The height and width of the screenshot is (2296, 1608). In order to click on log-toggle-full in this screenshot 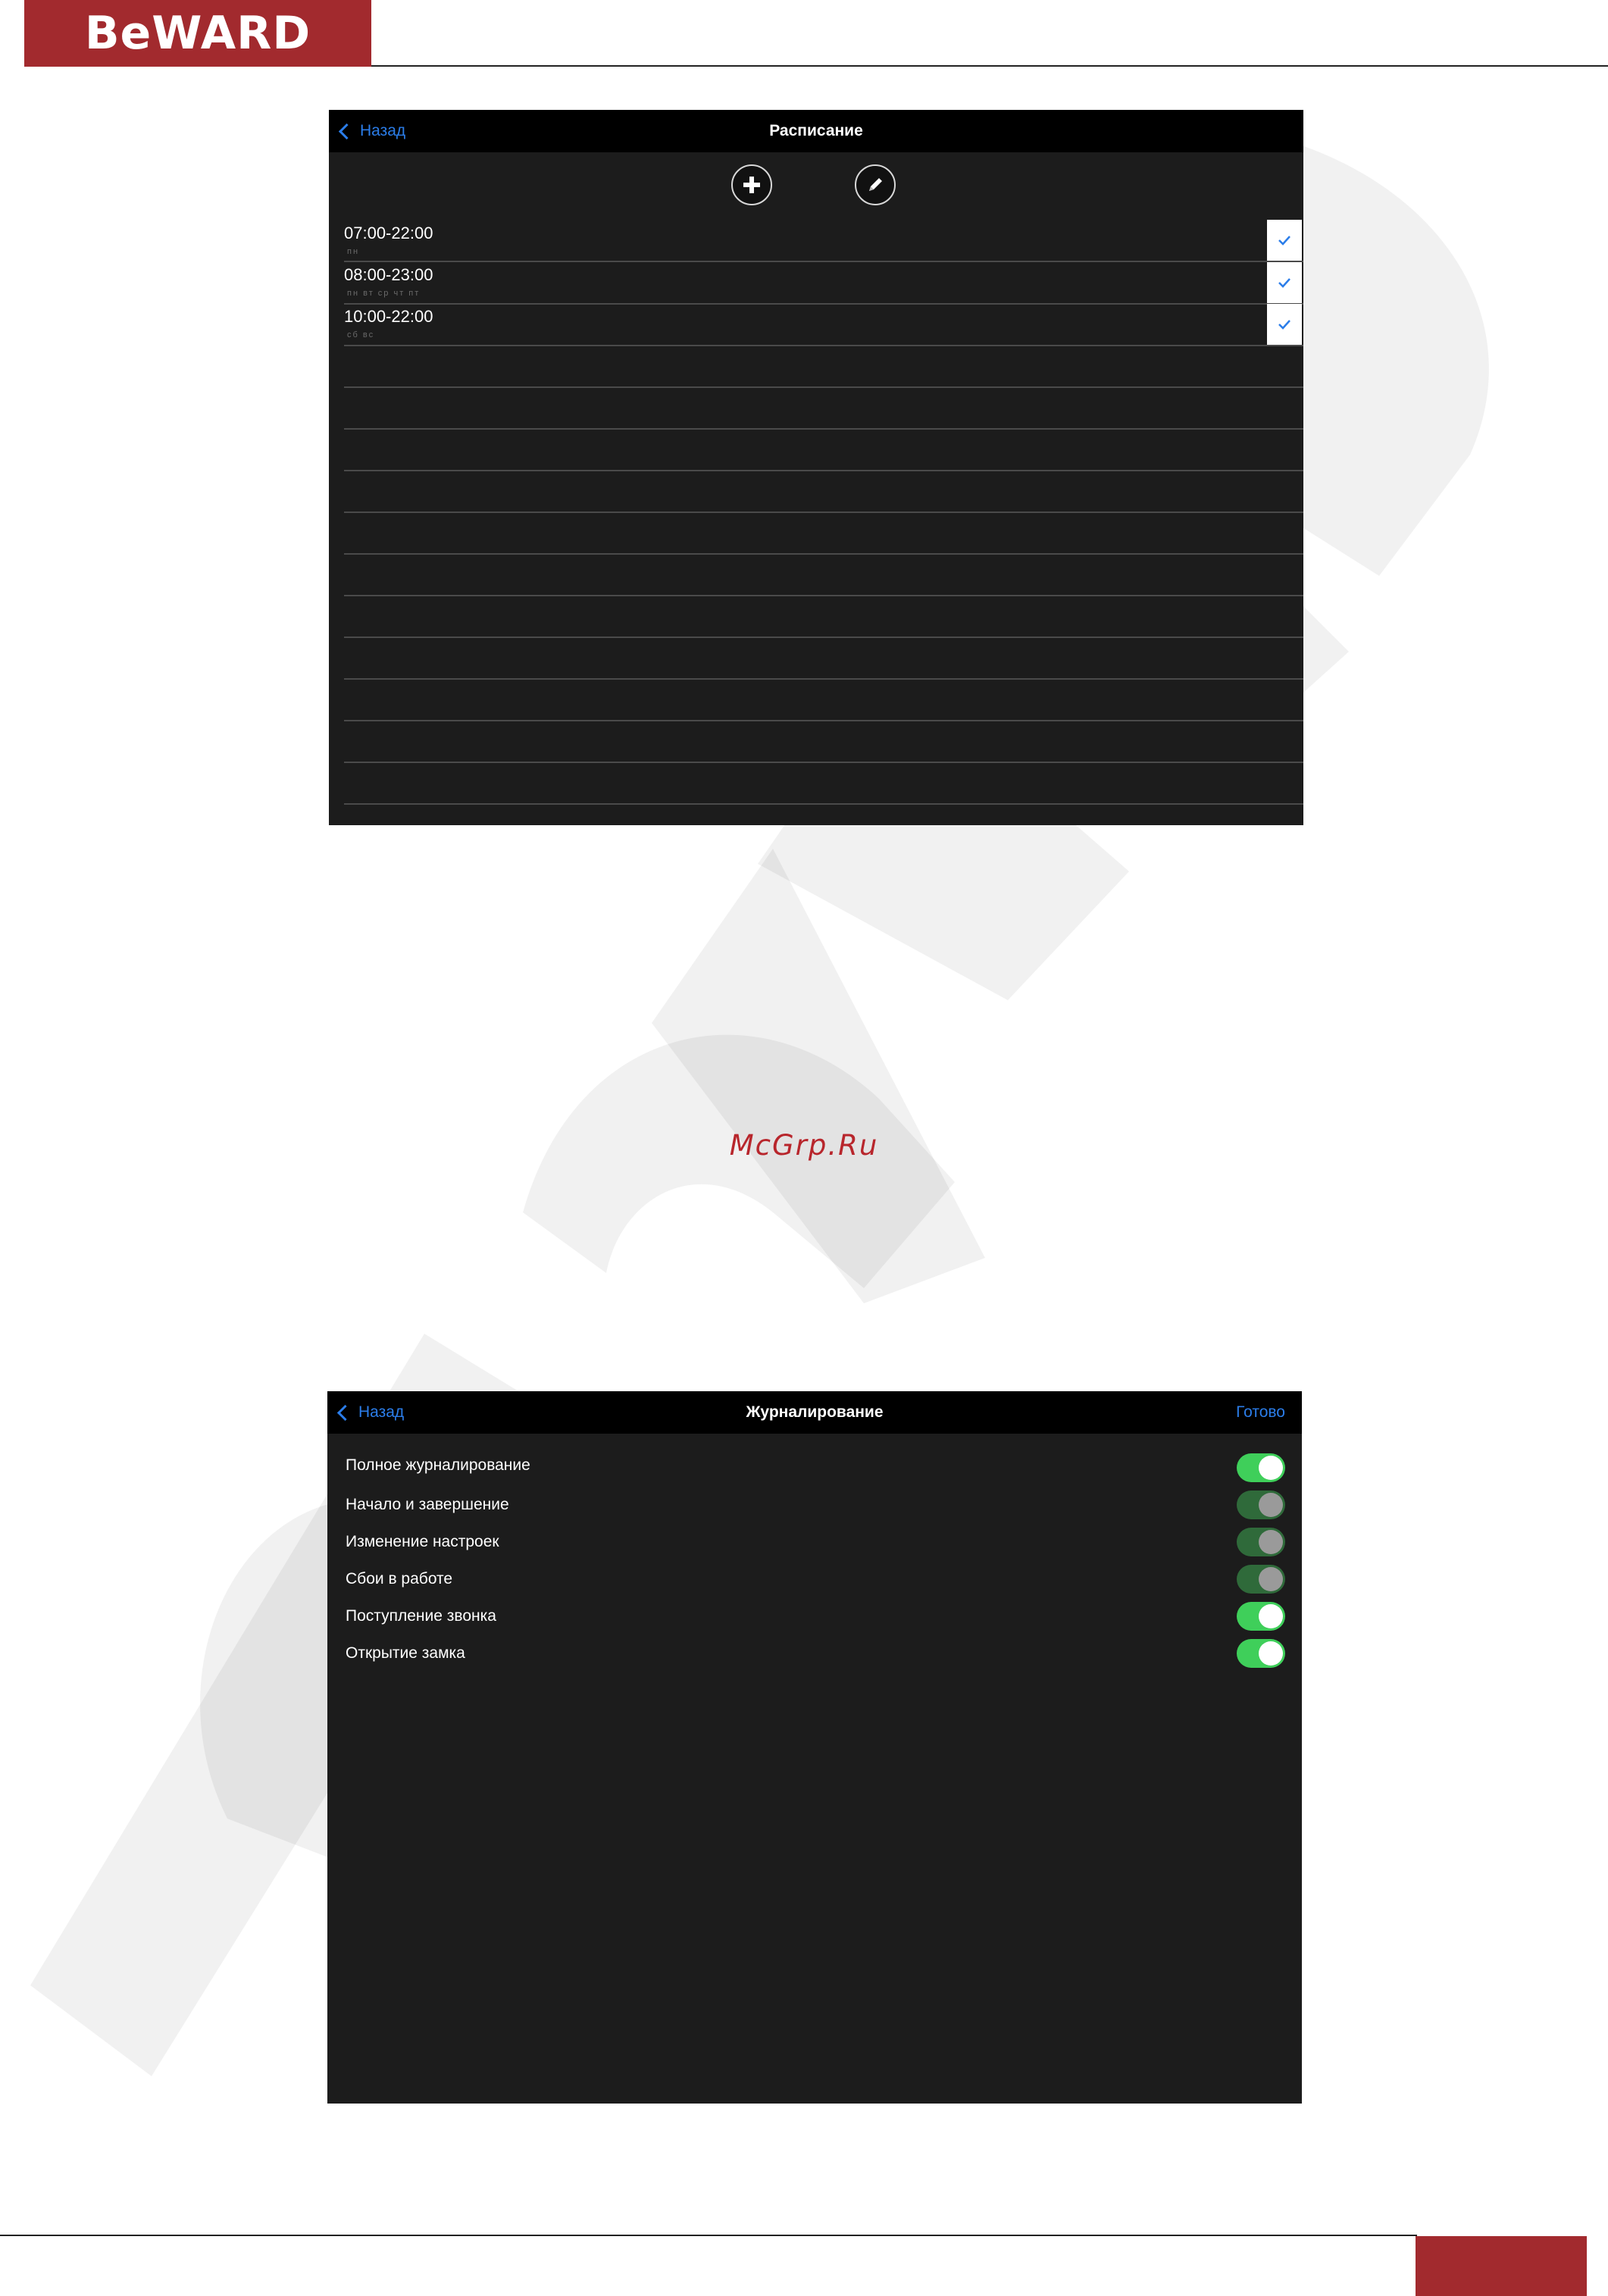, I will do `click(1261, 1468)`.